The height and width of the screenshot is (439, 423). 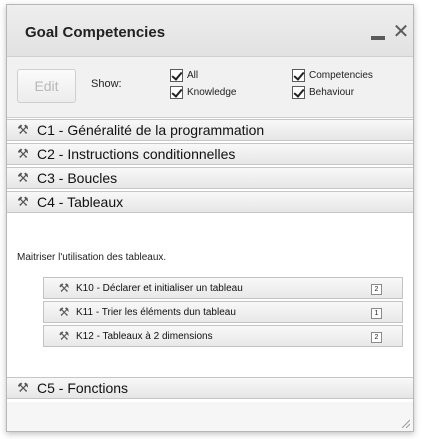 I want to click on competency-label: C2 - Instructions conditionnelles, so click(x=136, y=154).